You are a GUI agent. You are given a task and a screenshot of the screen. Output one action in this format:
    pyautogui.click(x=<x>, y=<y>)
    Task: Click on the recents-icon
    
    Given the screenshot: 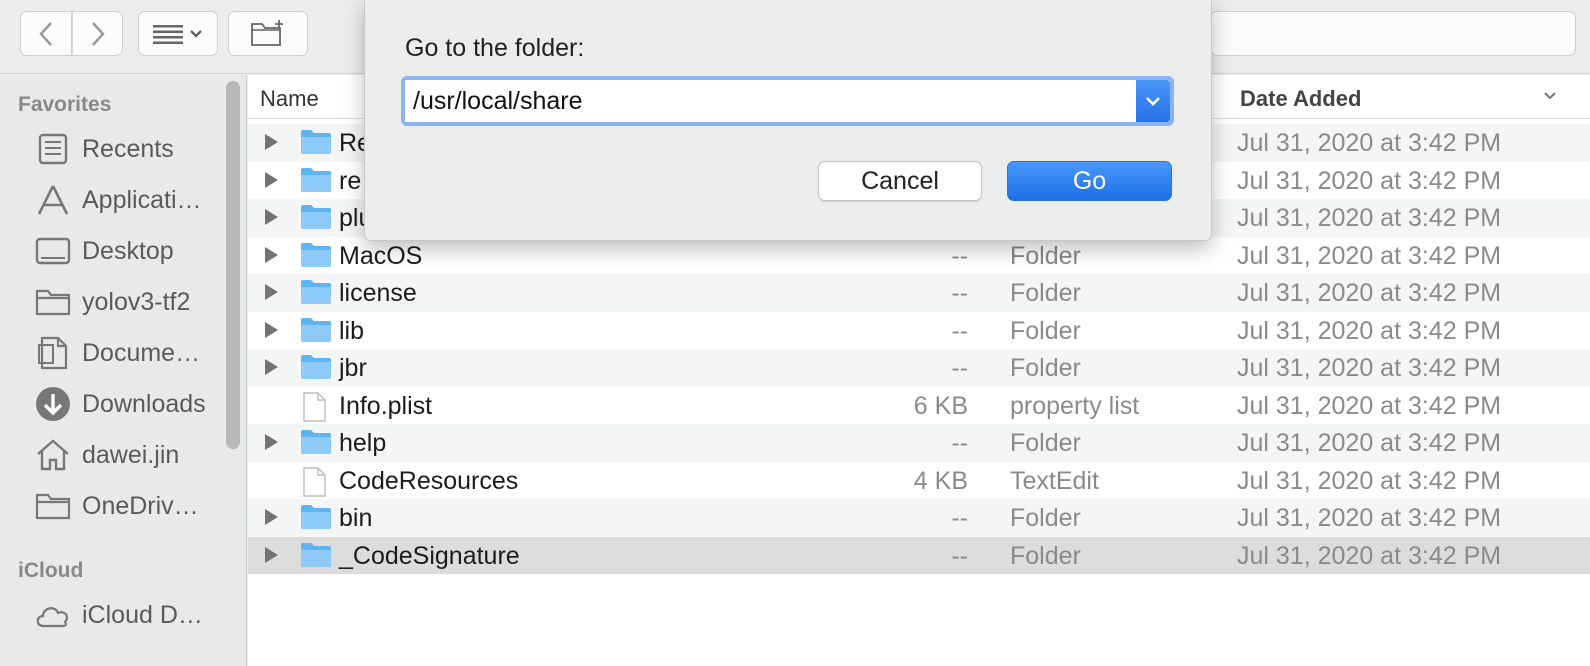 What is the action you would take?
    pyautogui.click(x=53, y=149)
    